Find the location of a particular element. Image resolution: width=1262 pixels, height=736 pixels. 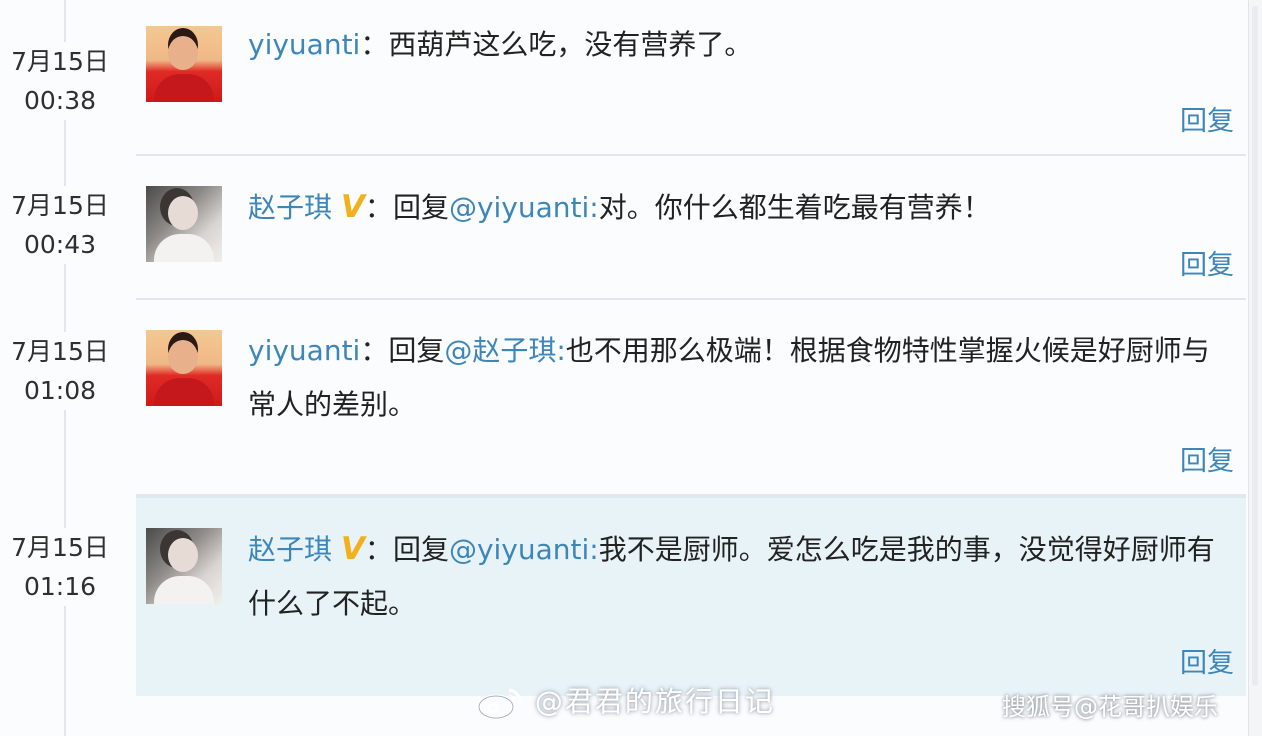

comment-time: 00:38 is located at coordinates (60, 100).